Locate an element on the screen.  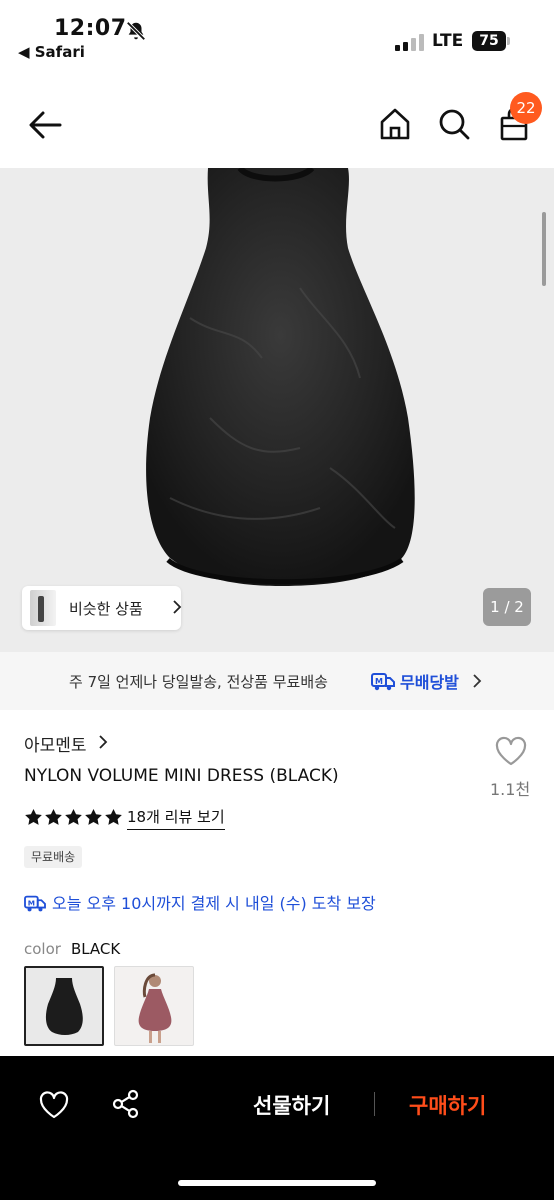
search-icon is located at coordinates (454, 124).